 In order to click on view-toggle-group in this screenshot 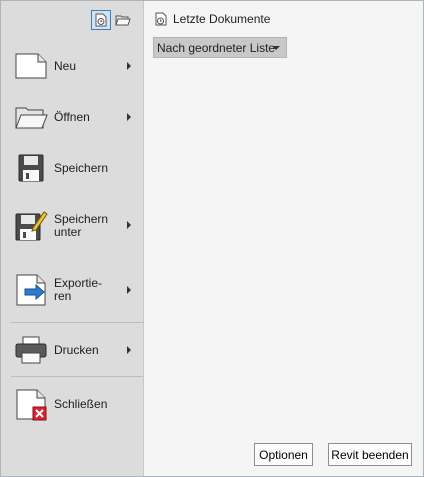, I will do `click(112, 20)`.